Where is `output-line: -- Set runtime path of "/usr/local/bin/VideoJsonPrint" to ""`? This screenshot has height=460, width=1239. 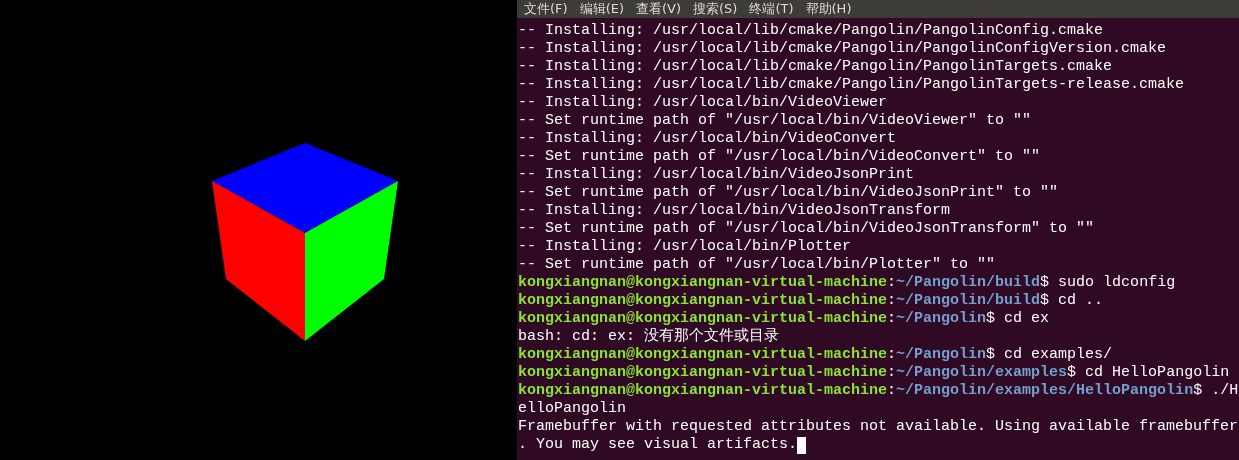 output-line: -- Set runtime path of "/usr/local/bin/VideoJsonPrint" to "" is located at coordinates (788, 193).